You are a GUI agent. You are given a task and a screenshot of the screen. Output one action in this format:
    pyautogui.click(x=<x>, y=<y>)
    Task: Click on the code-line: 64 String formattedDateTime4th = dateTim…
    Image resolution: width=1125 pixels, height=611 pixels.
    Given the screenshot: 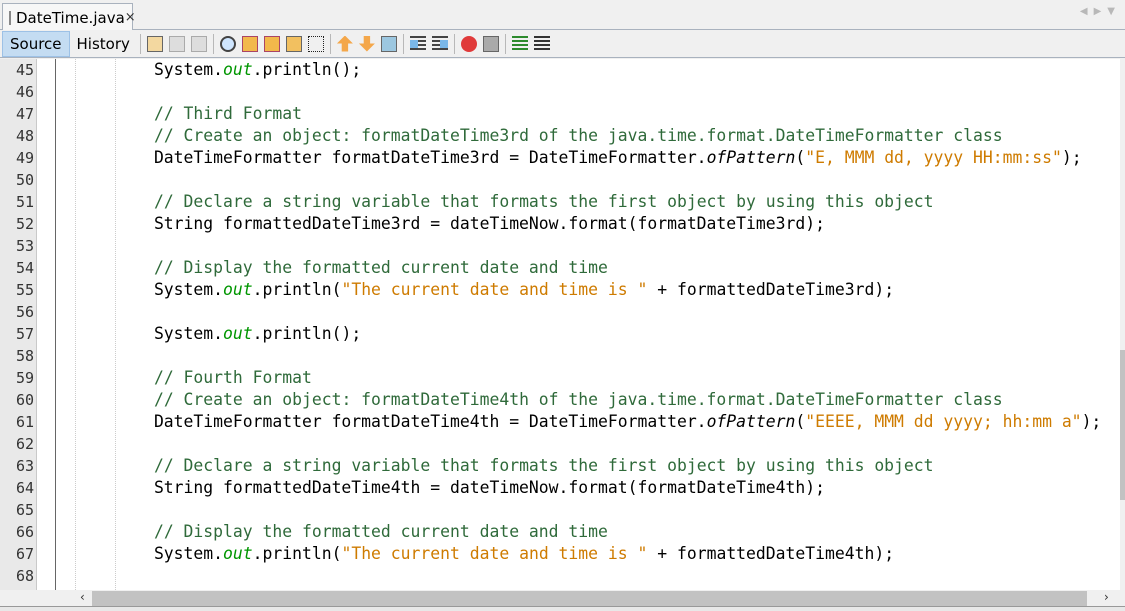 What is the action you would take?
    pyautogui.click(x=560, y=488)
    